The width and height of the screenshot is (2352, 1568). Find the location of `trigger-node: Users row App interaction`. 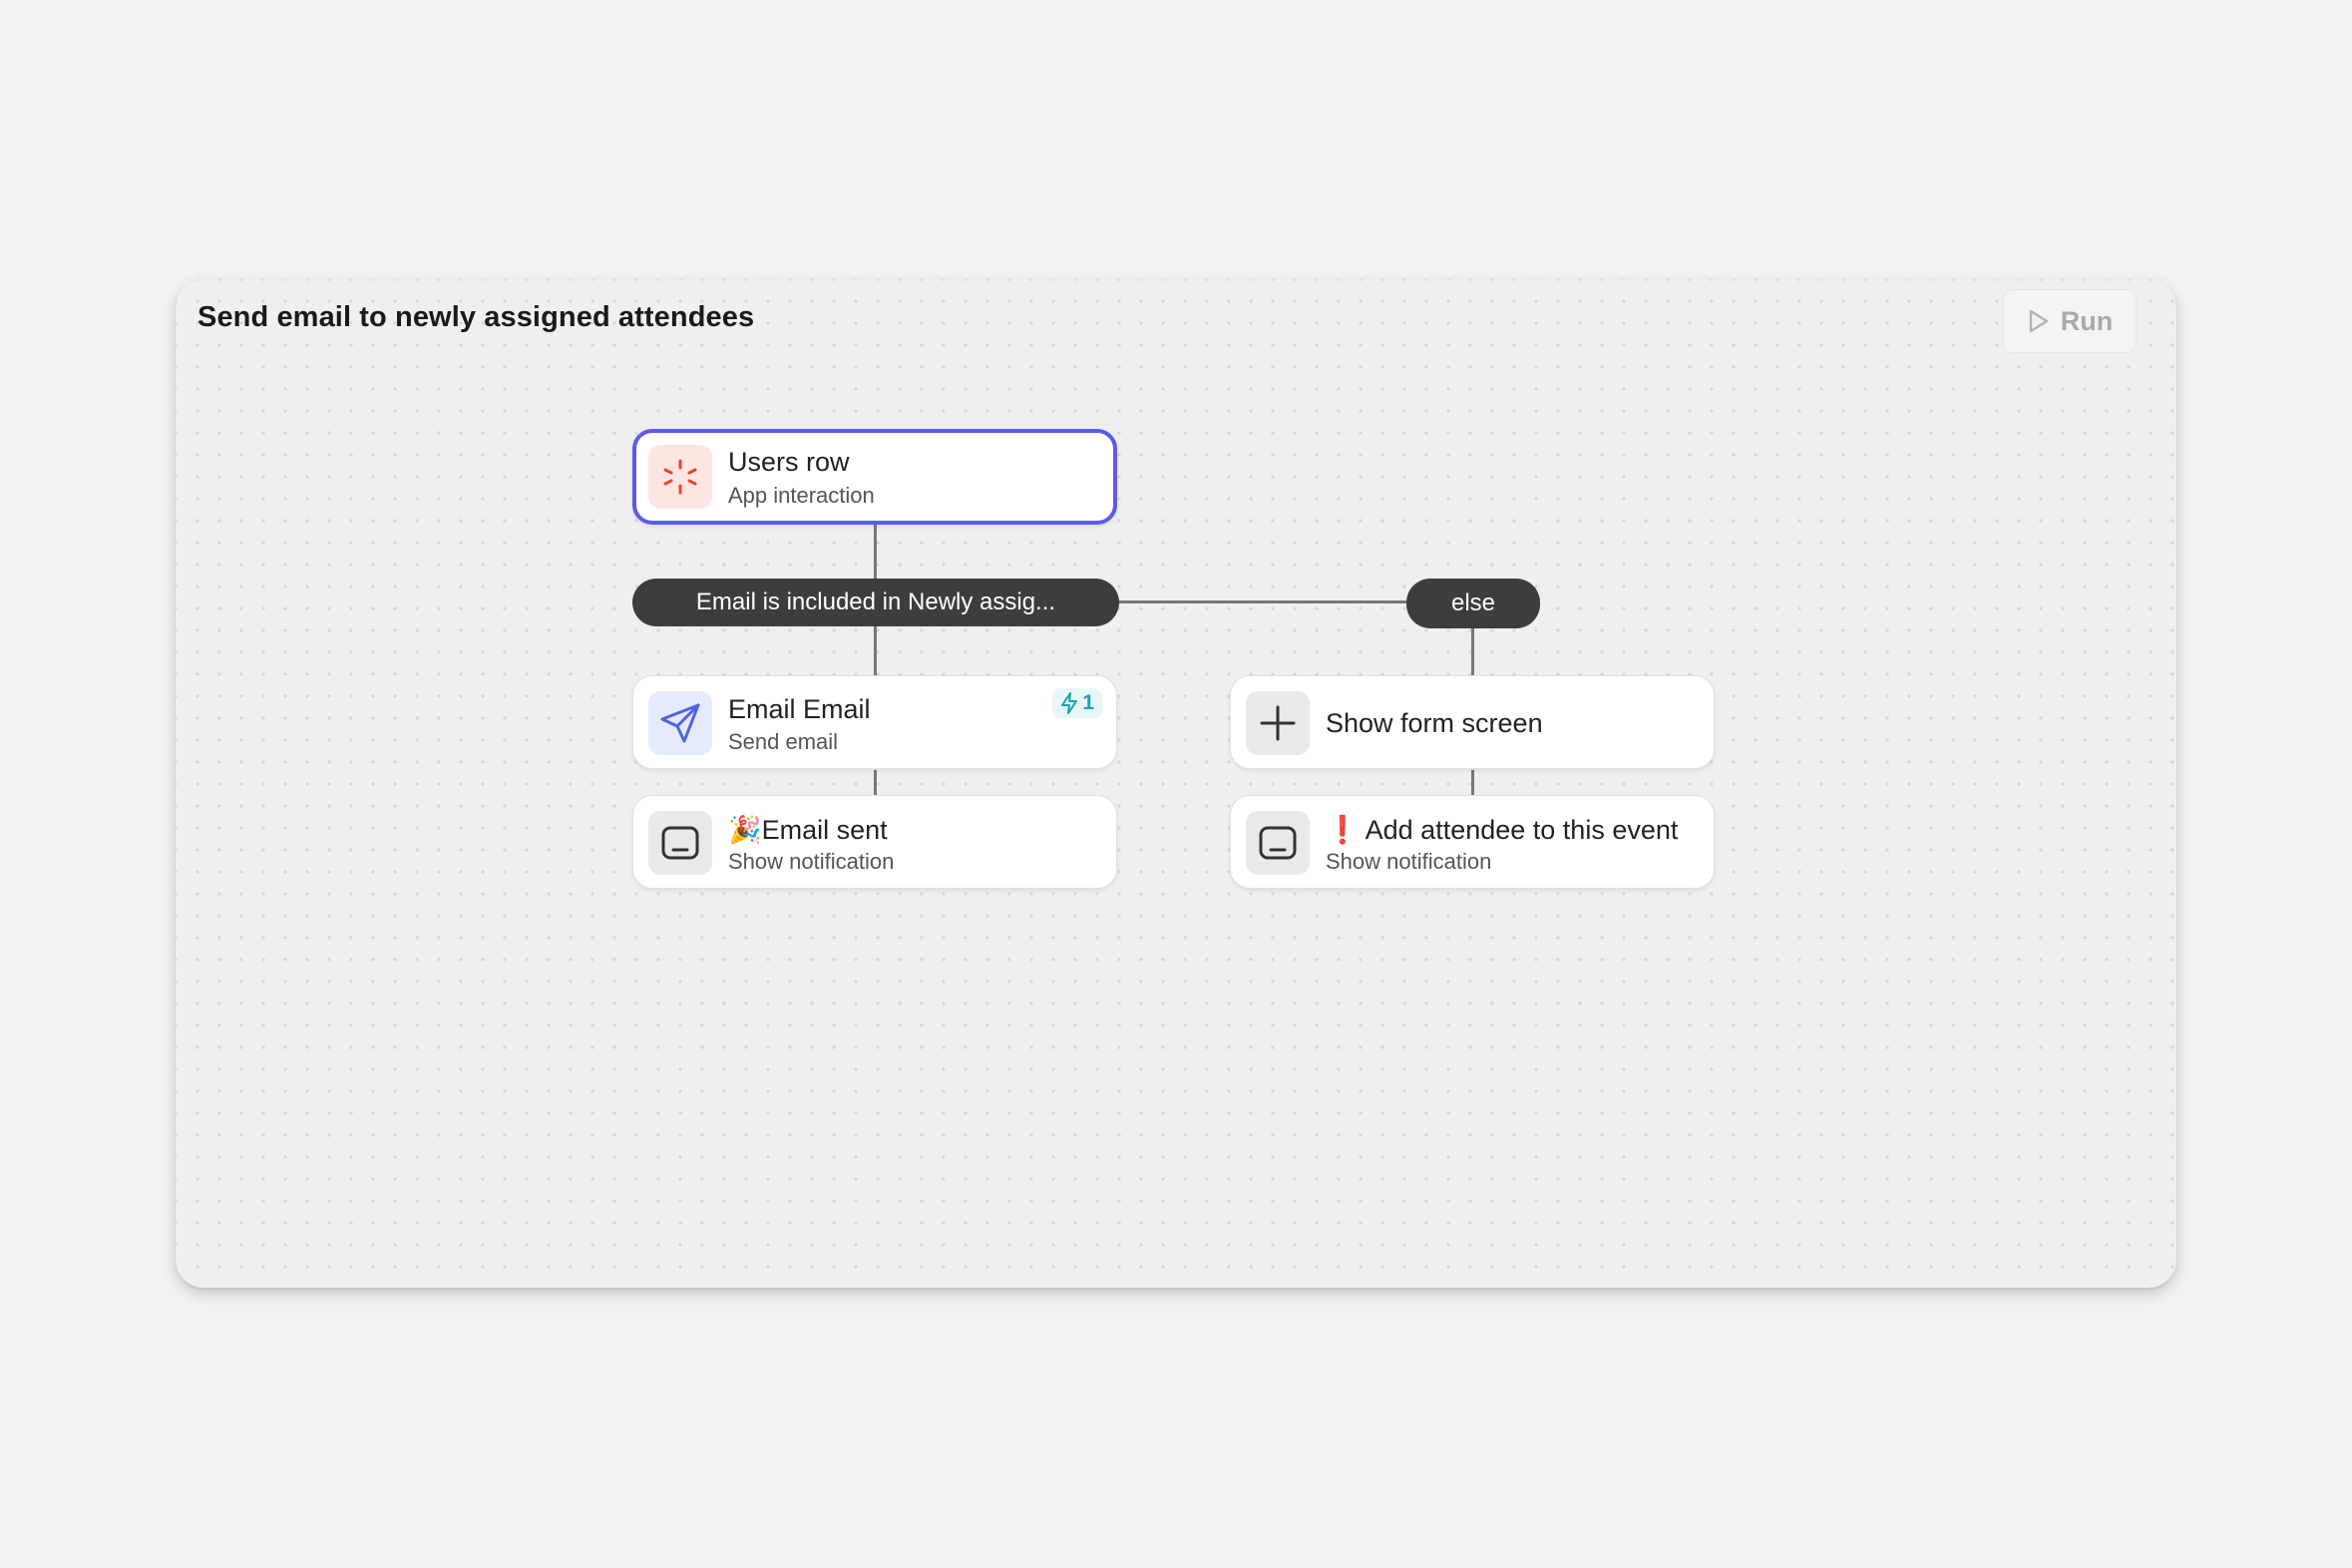

trigger-node: Users row App interaction is located at coordinates (874, 477).